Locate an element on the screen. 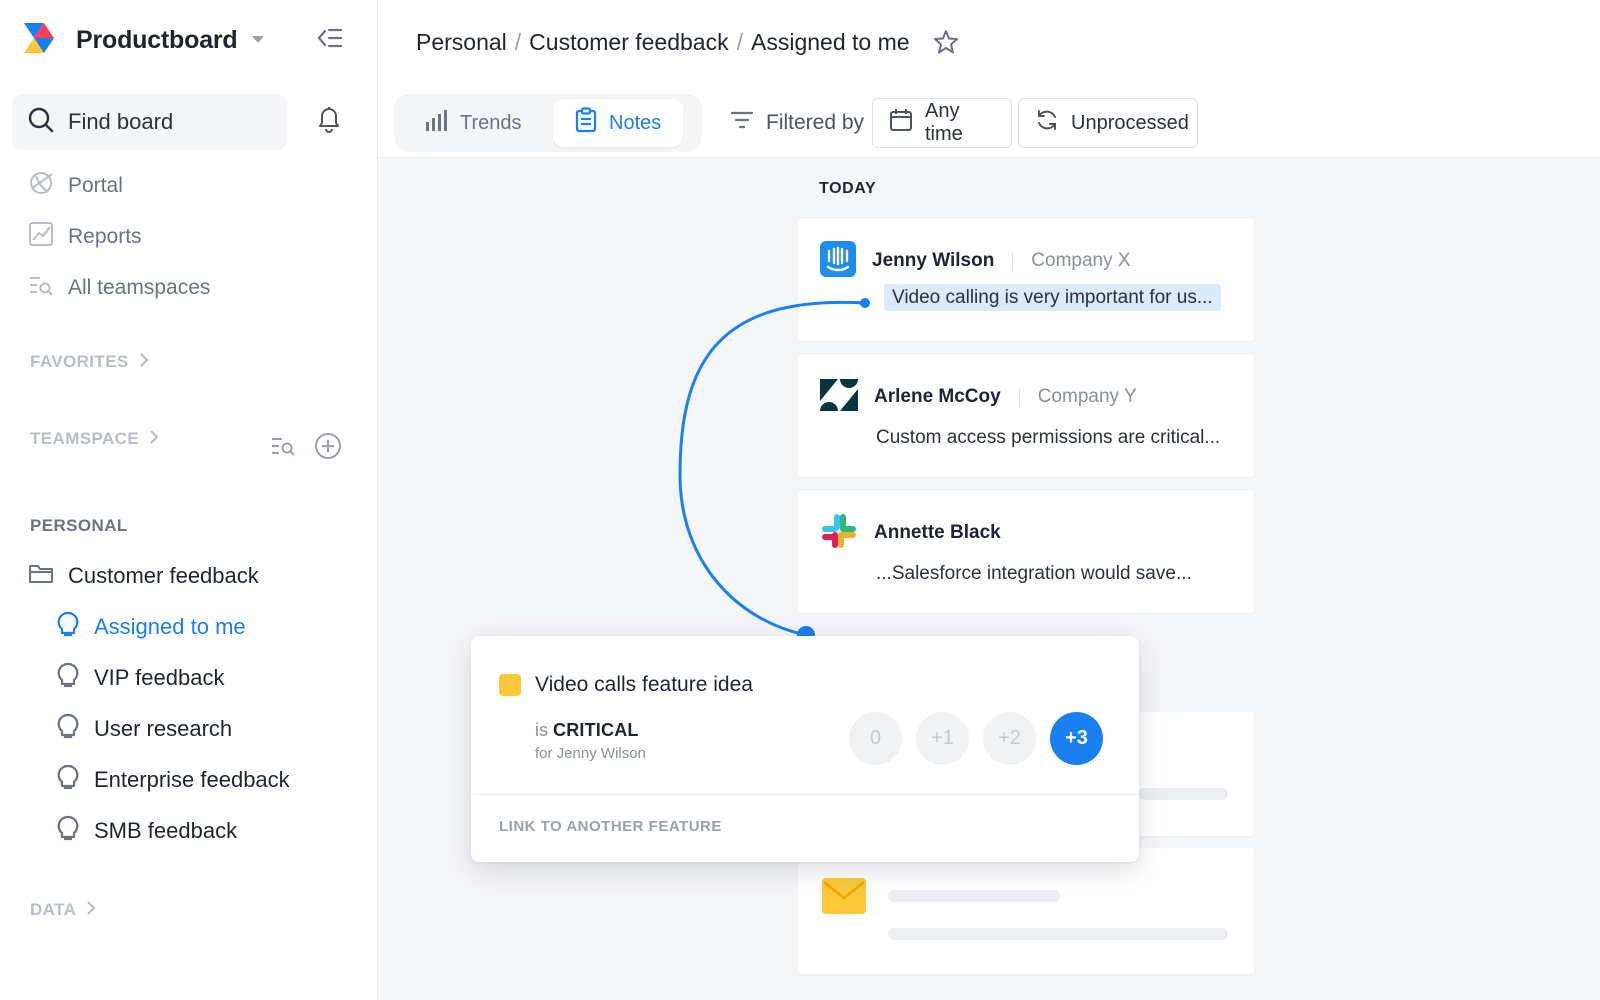  refresh-icon is located at coordinates (1047, 123).